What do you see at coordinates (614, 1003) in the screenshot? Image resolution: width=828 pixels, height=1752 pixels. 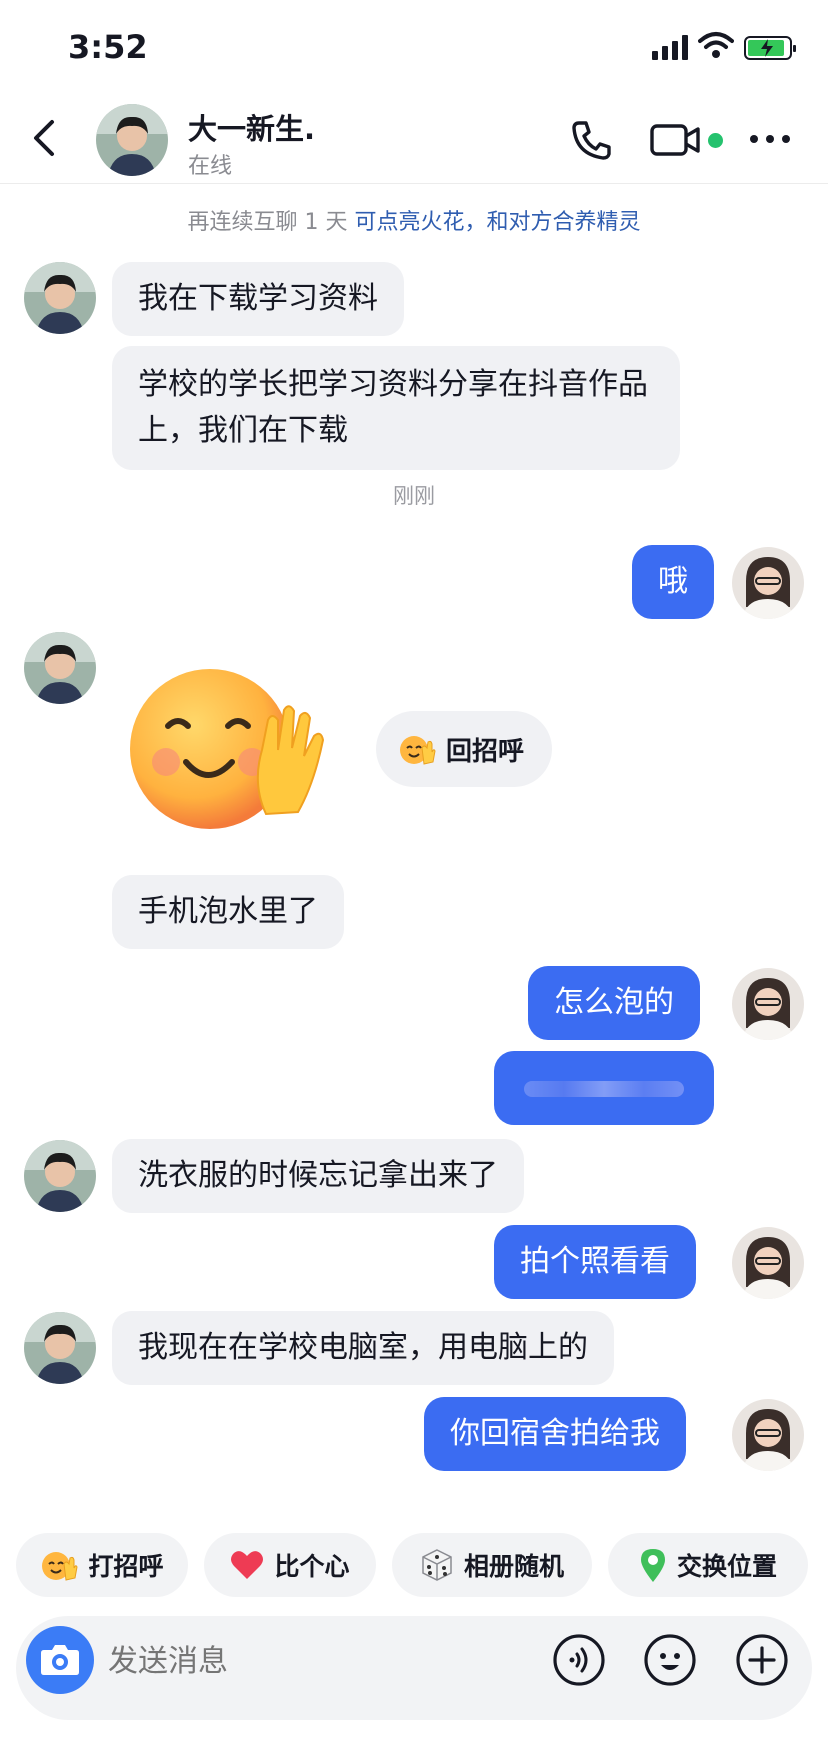 I see `message-bubble: 怎么泡的` at bounding box center [614, 1003].